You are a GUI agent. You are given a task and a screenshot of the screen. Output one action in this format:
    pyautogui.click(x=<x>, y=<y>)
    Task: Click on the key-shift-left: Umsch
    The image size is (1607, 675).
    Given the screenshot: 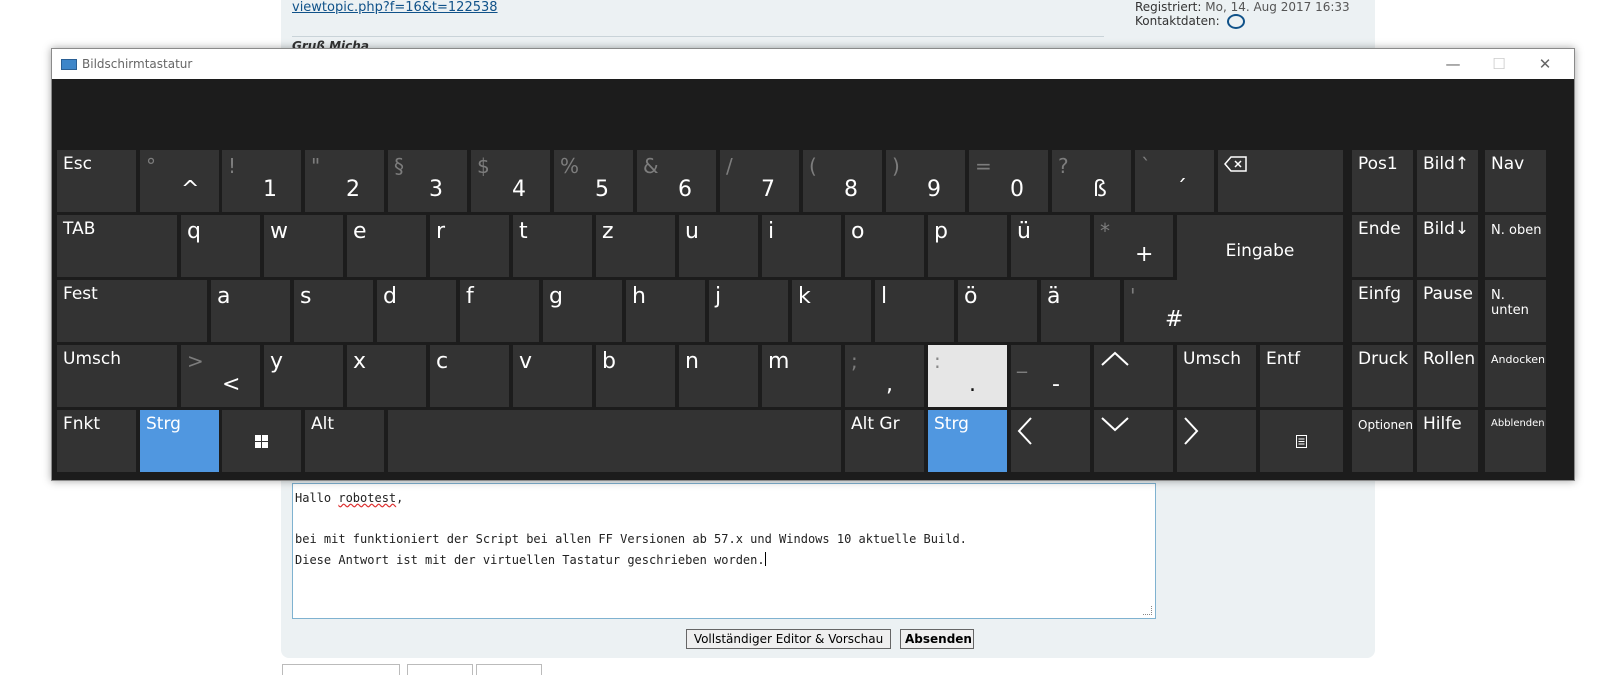 What is the action you would take?
    pyautogui.click(x=117, y=376)
    